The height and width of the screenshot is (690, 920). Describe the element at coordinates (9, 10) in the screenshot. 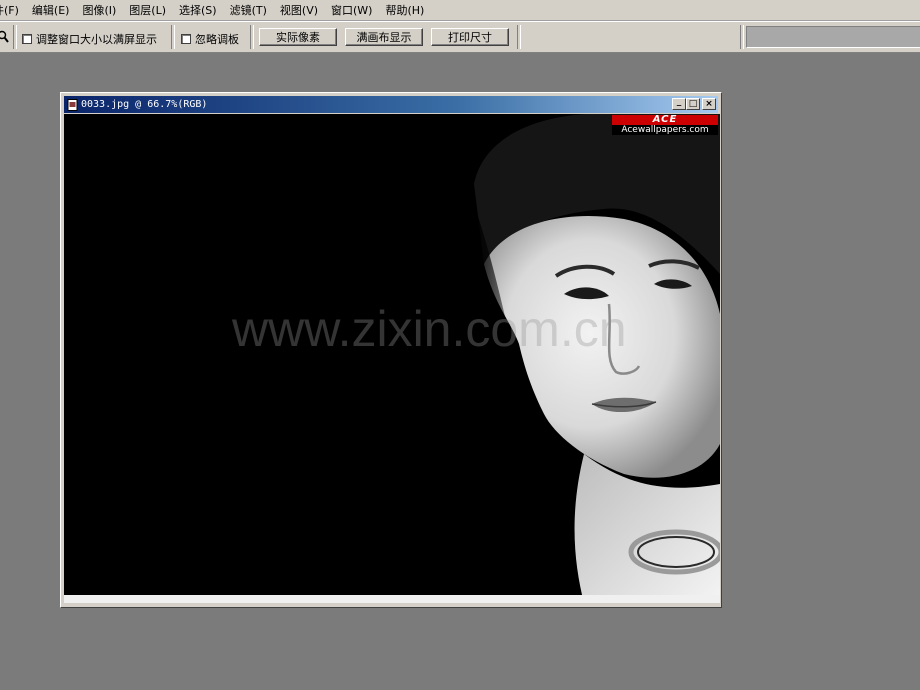

I see `menu-file: 文件(F)` at that location.